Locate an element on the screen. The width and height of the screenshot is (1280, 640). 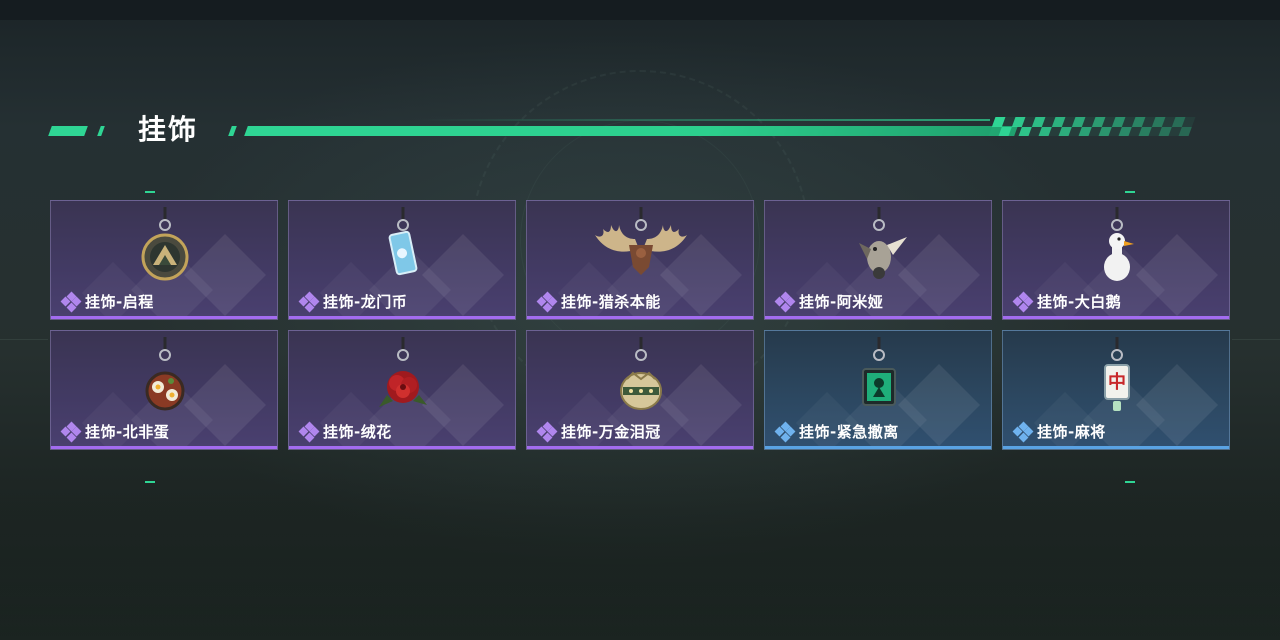
header-accent-bar is located at coordinates (631, 131).